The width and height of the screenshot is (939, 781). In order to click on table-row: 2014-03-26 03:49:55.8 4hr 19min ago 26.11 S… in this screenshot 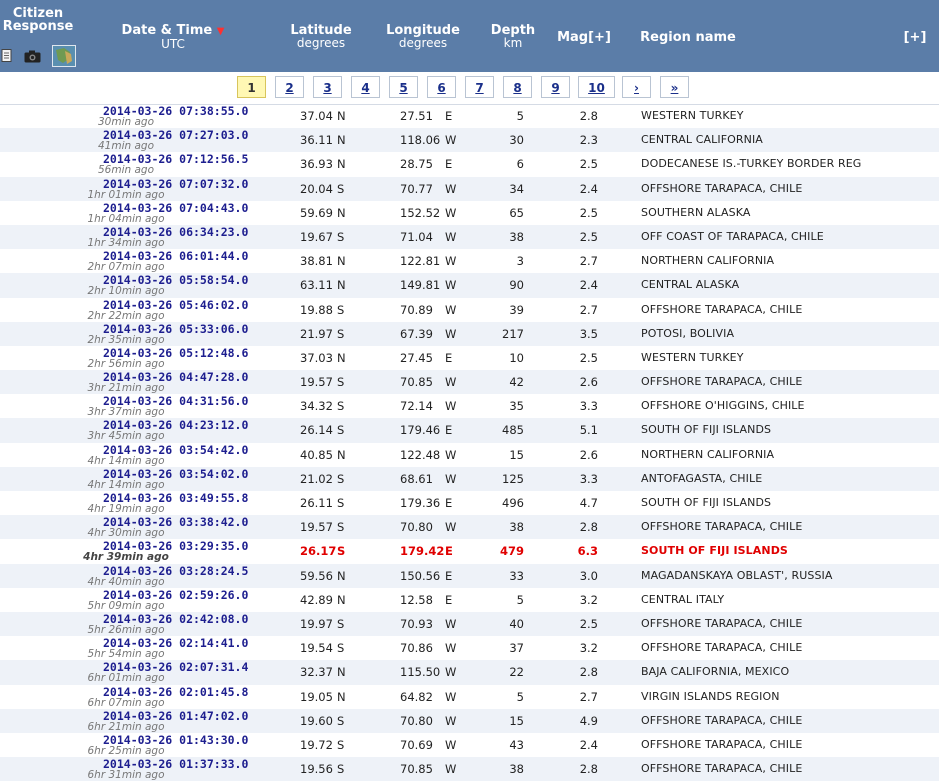, I will do `click(469, 503)`.